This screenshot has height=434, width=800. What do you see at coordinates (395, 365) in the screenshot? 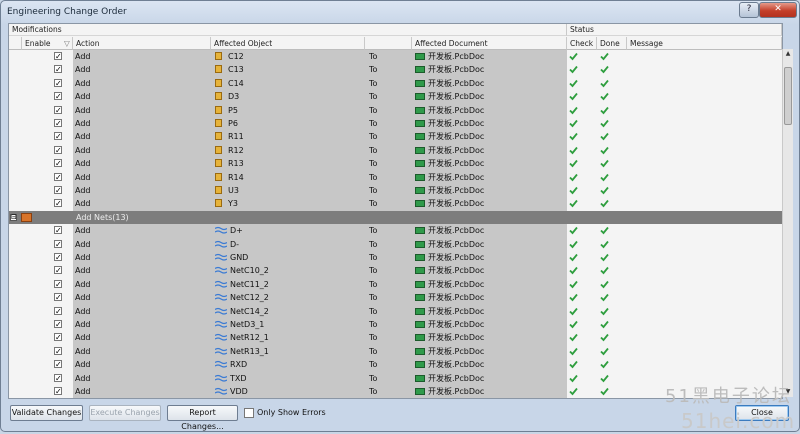
I see `table-row: ✓ Add RXD To 开发板.PcbDoc` at bounding box center [395, 365].